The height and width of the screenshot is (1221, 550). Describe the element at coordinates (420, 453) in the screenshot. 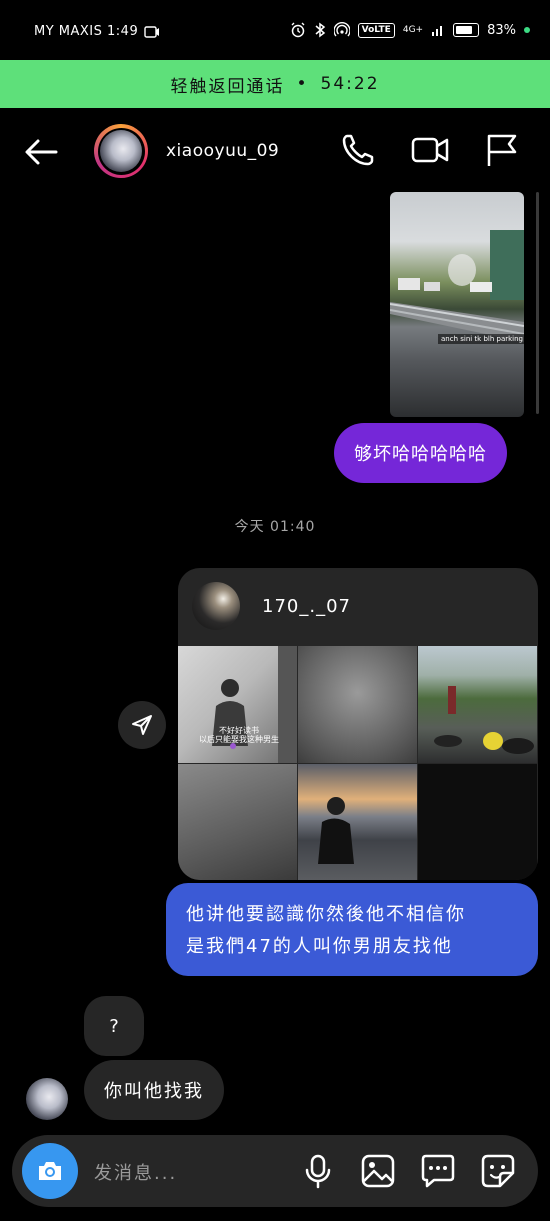

I see `outgoing-message: 够坏哈哈哈哈哈` at that location.